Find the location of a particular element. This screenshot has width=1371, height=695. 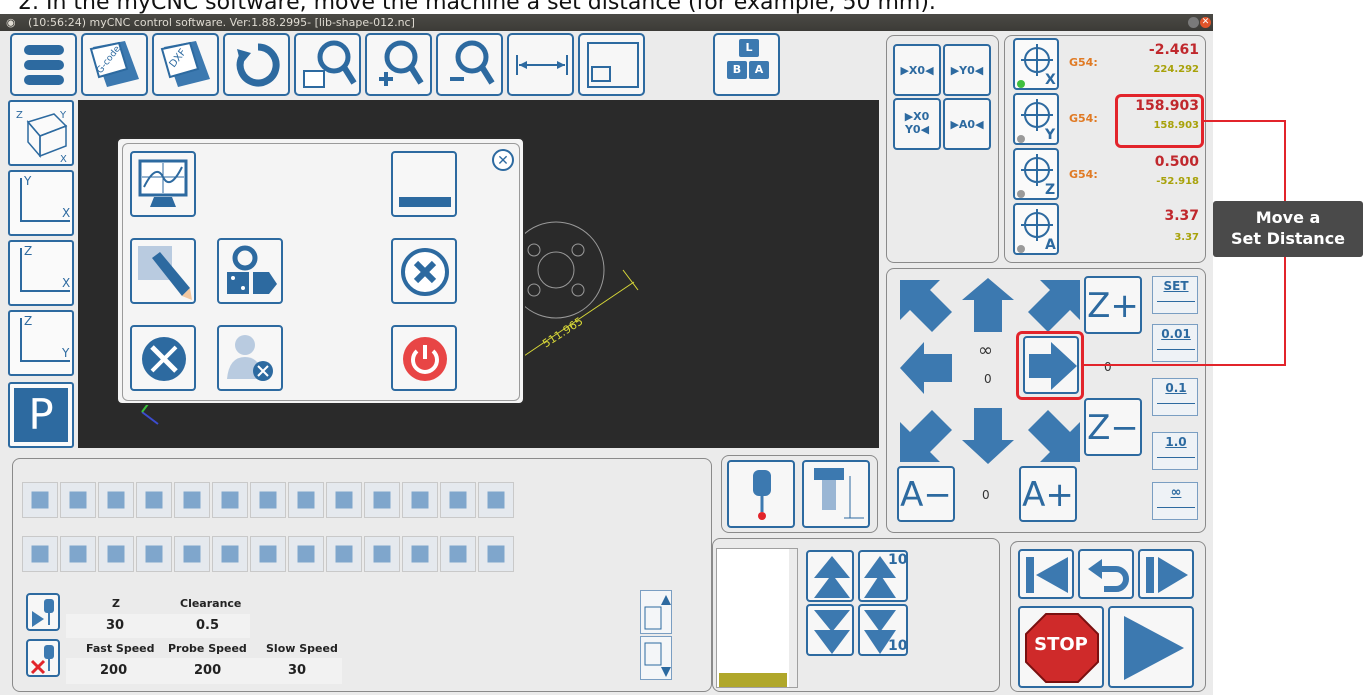

jog-up-left-button is located at coordinates (927, 307).